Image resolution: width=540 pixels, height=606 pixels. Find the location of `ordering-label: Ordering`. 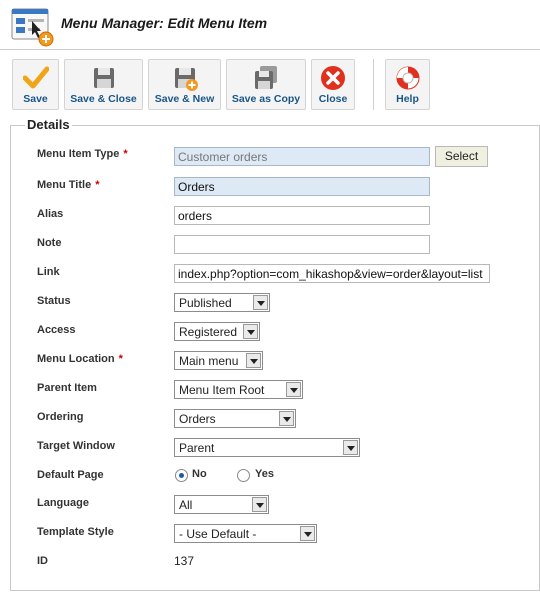

ordering-label: Ordering is located at coordinates (60, 417).